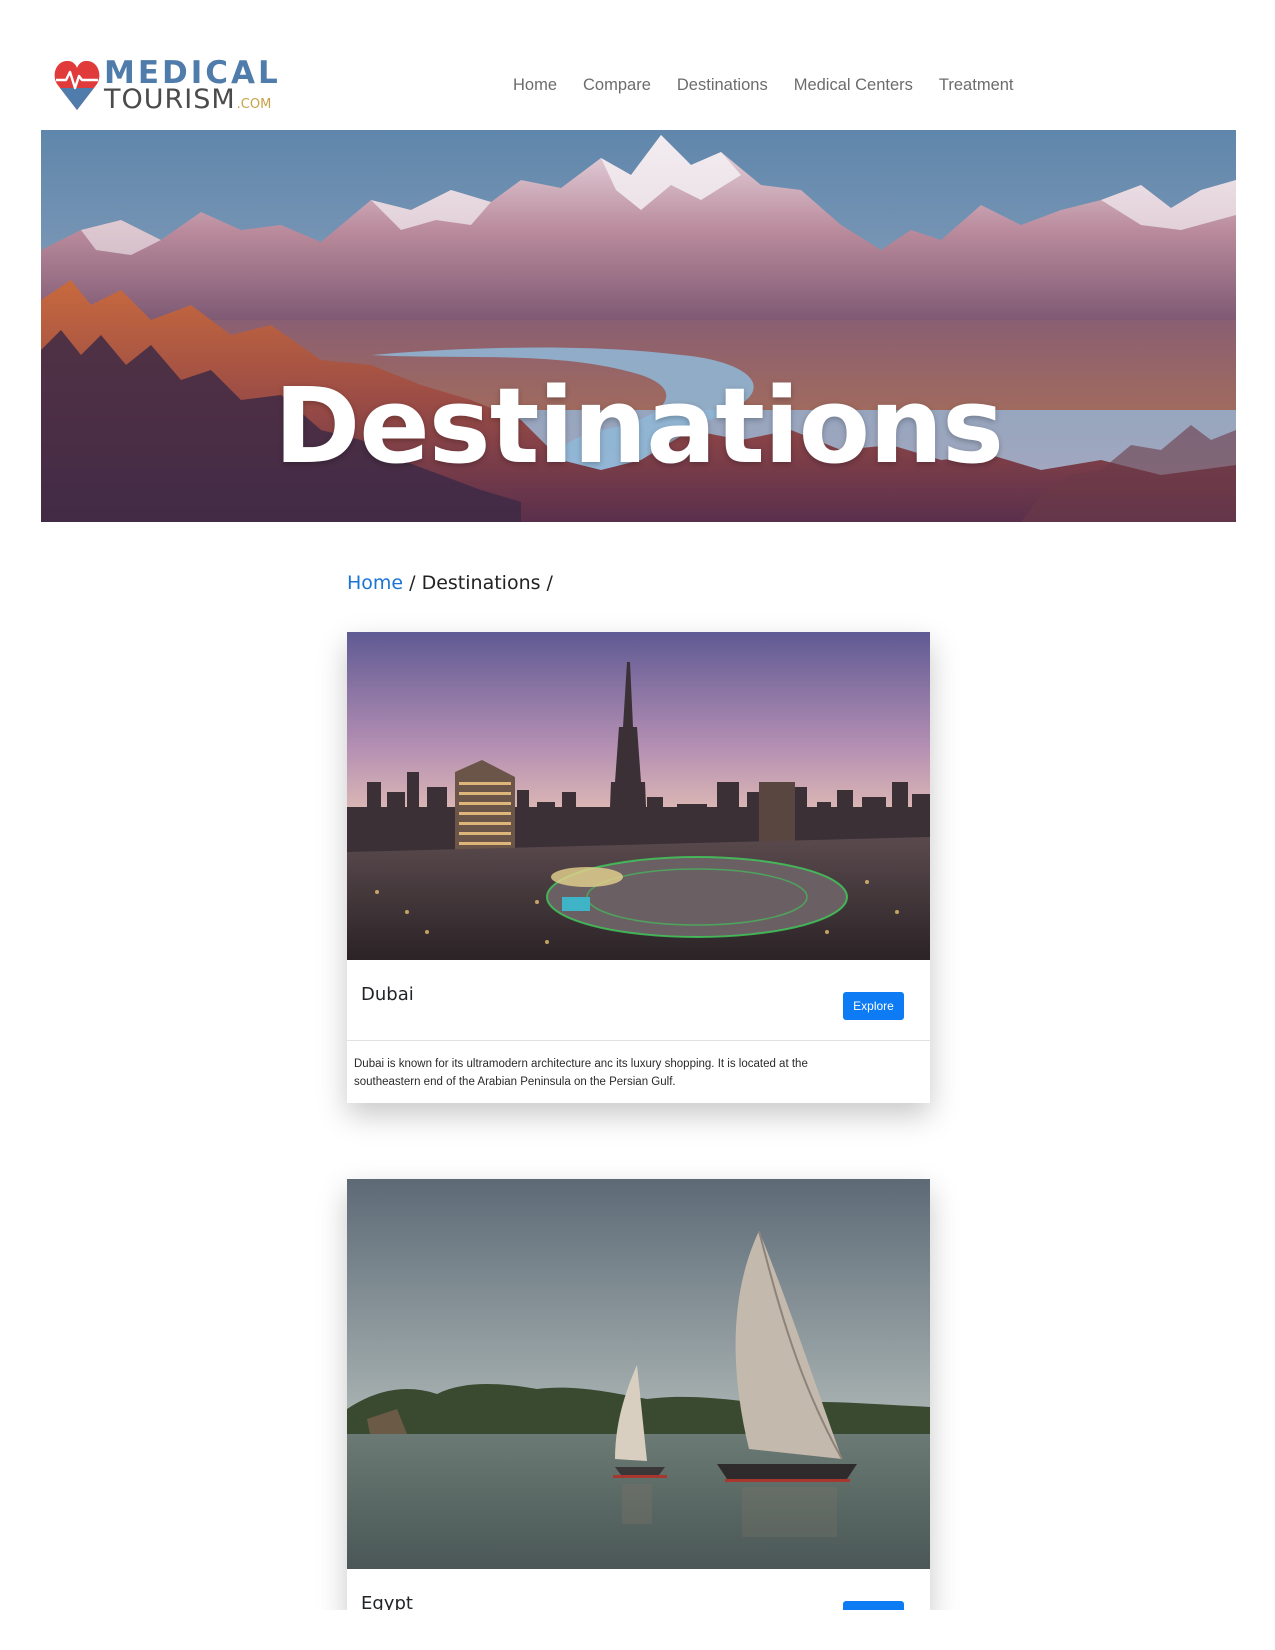 This screenshot has height=1650, width=1275. I want to click on logo-tourism-word: TOURISM, so click(170, 99).